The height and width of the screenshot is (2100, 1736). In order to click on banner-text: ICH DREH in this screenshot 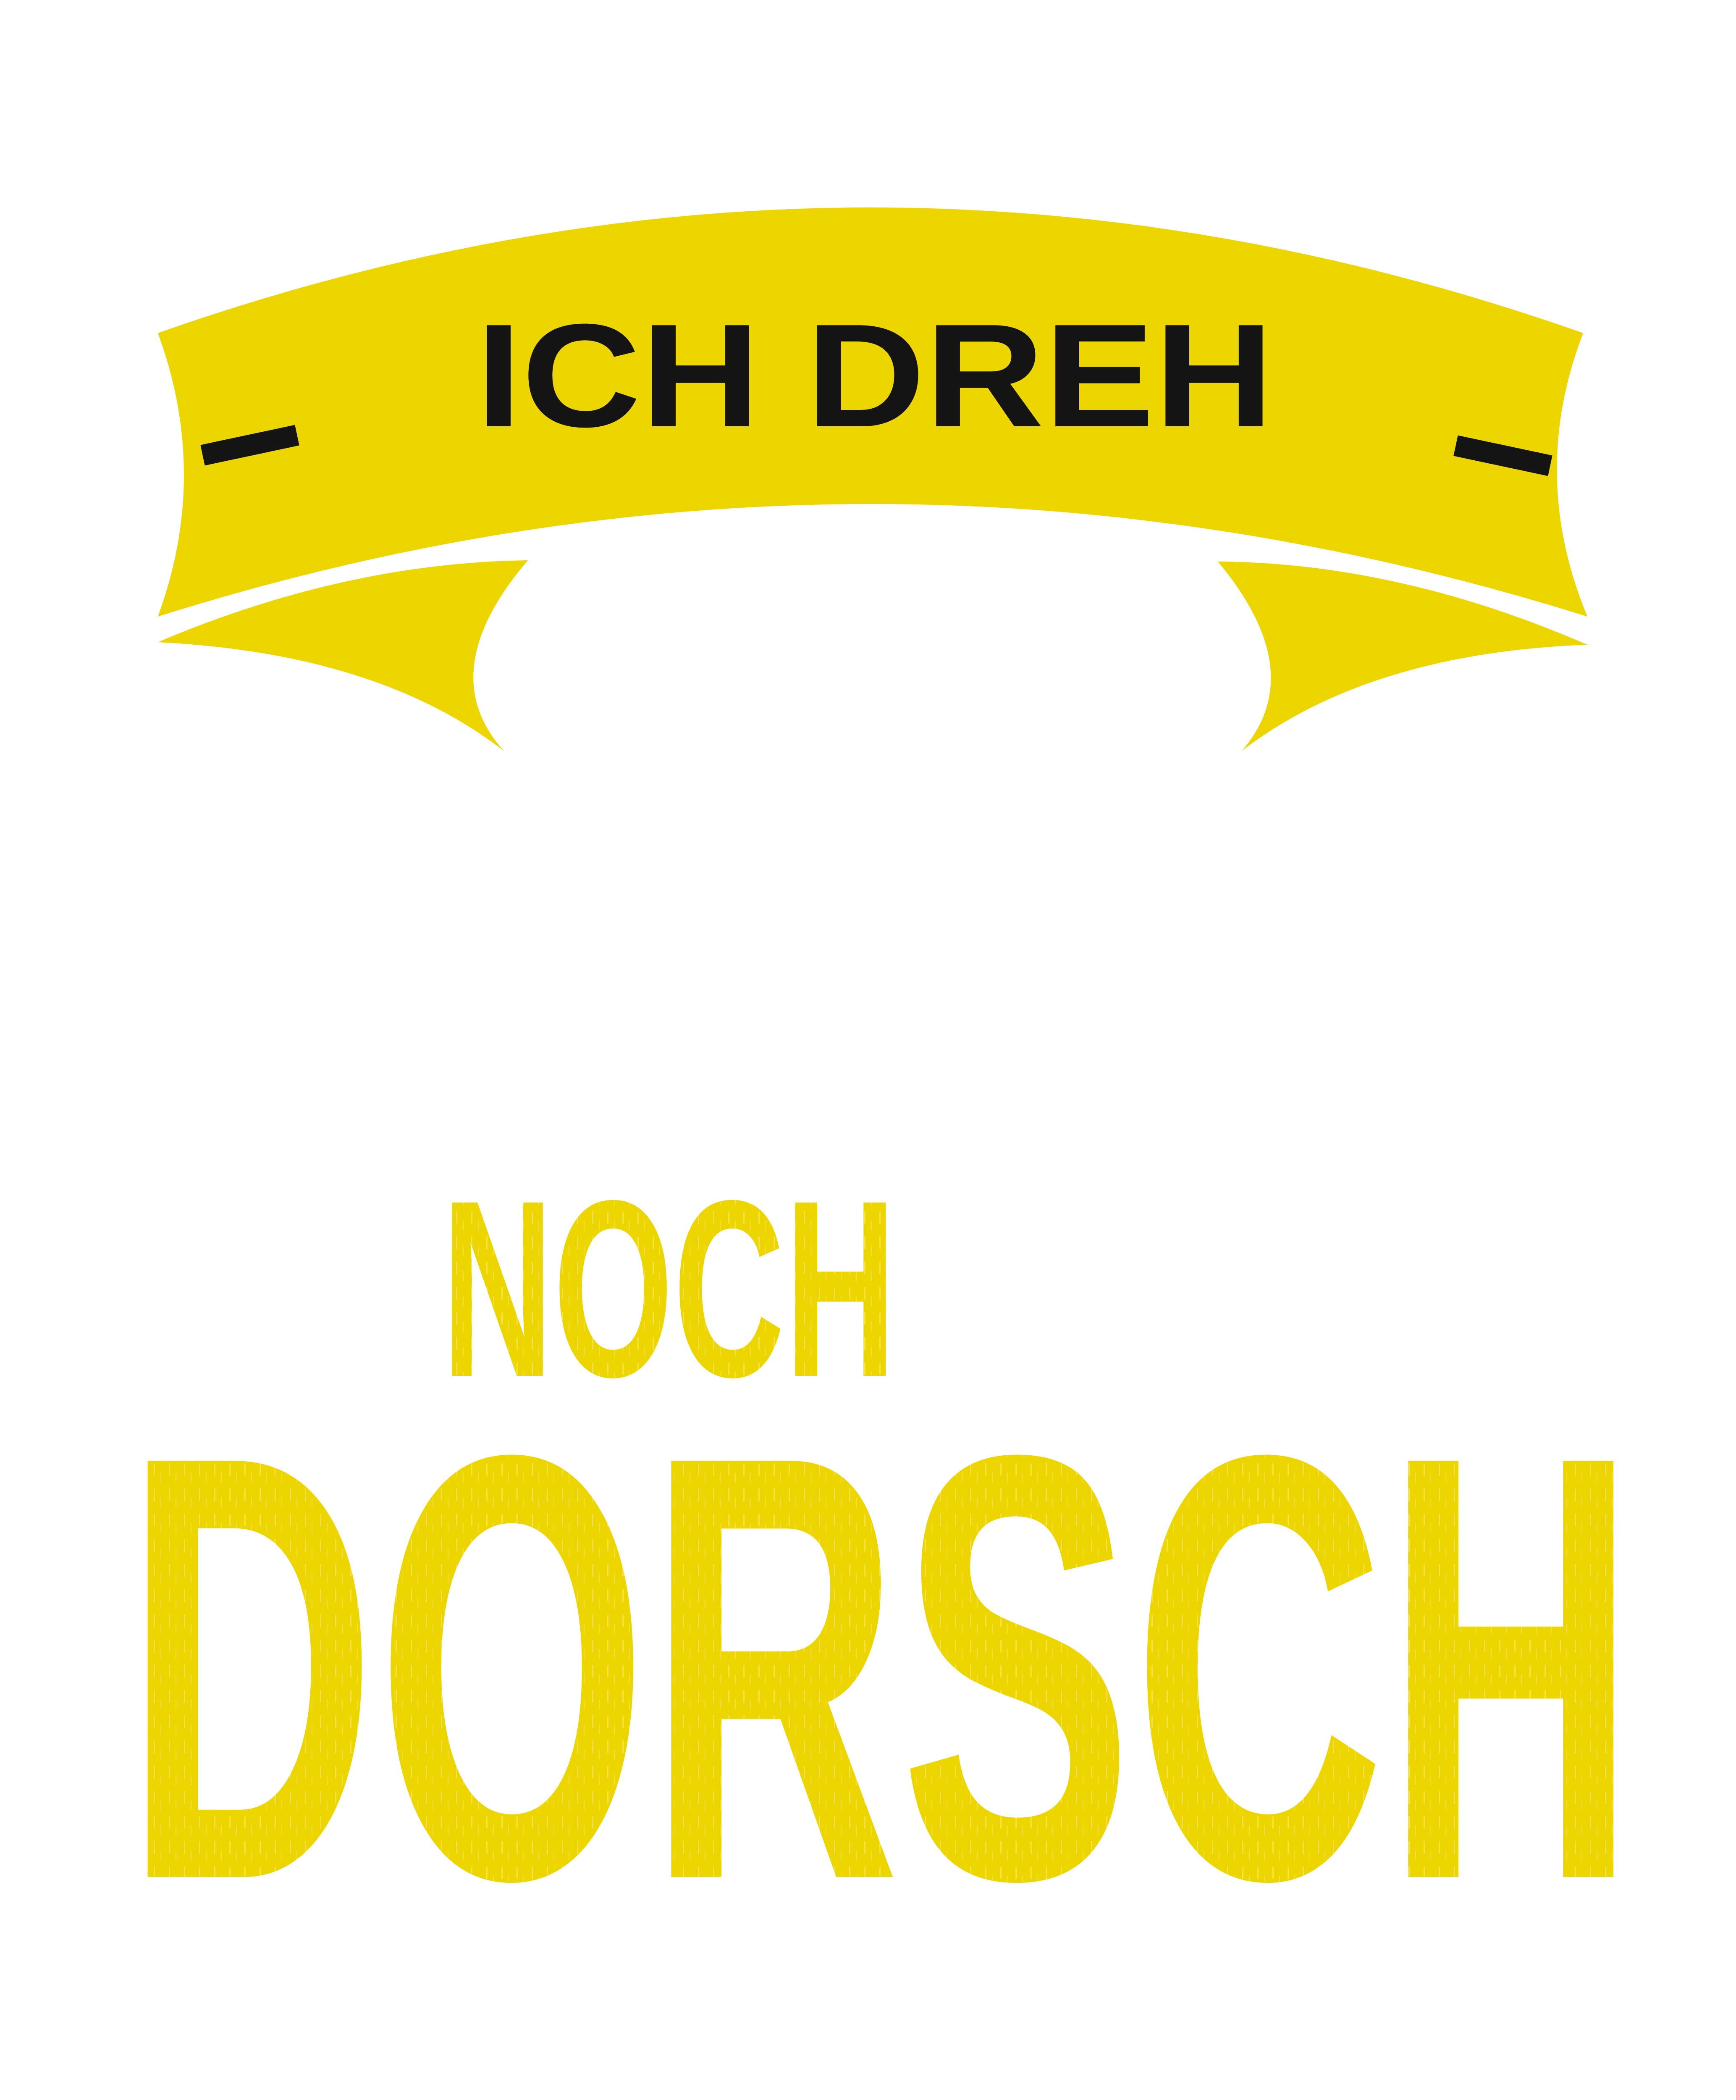, I will do `click(875, 376)`.